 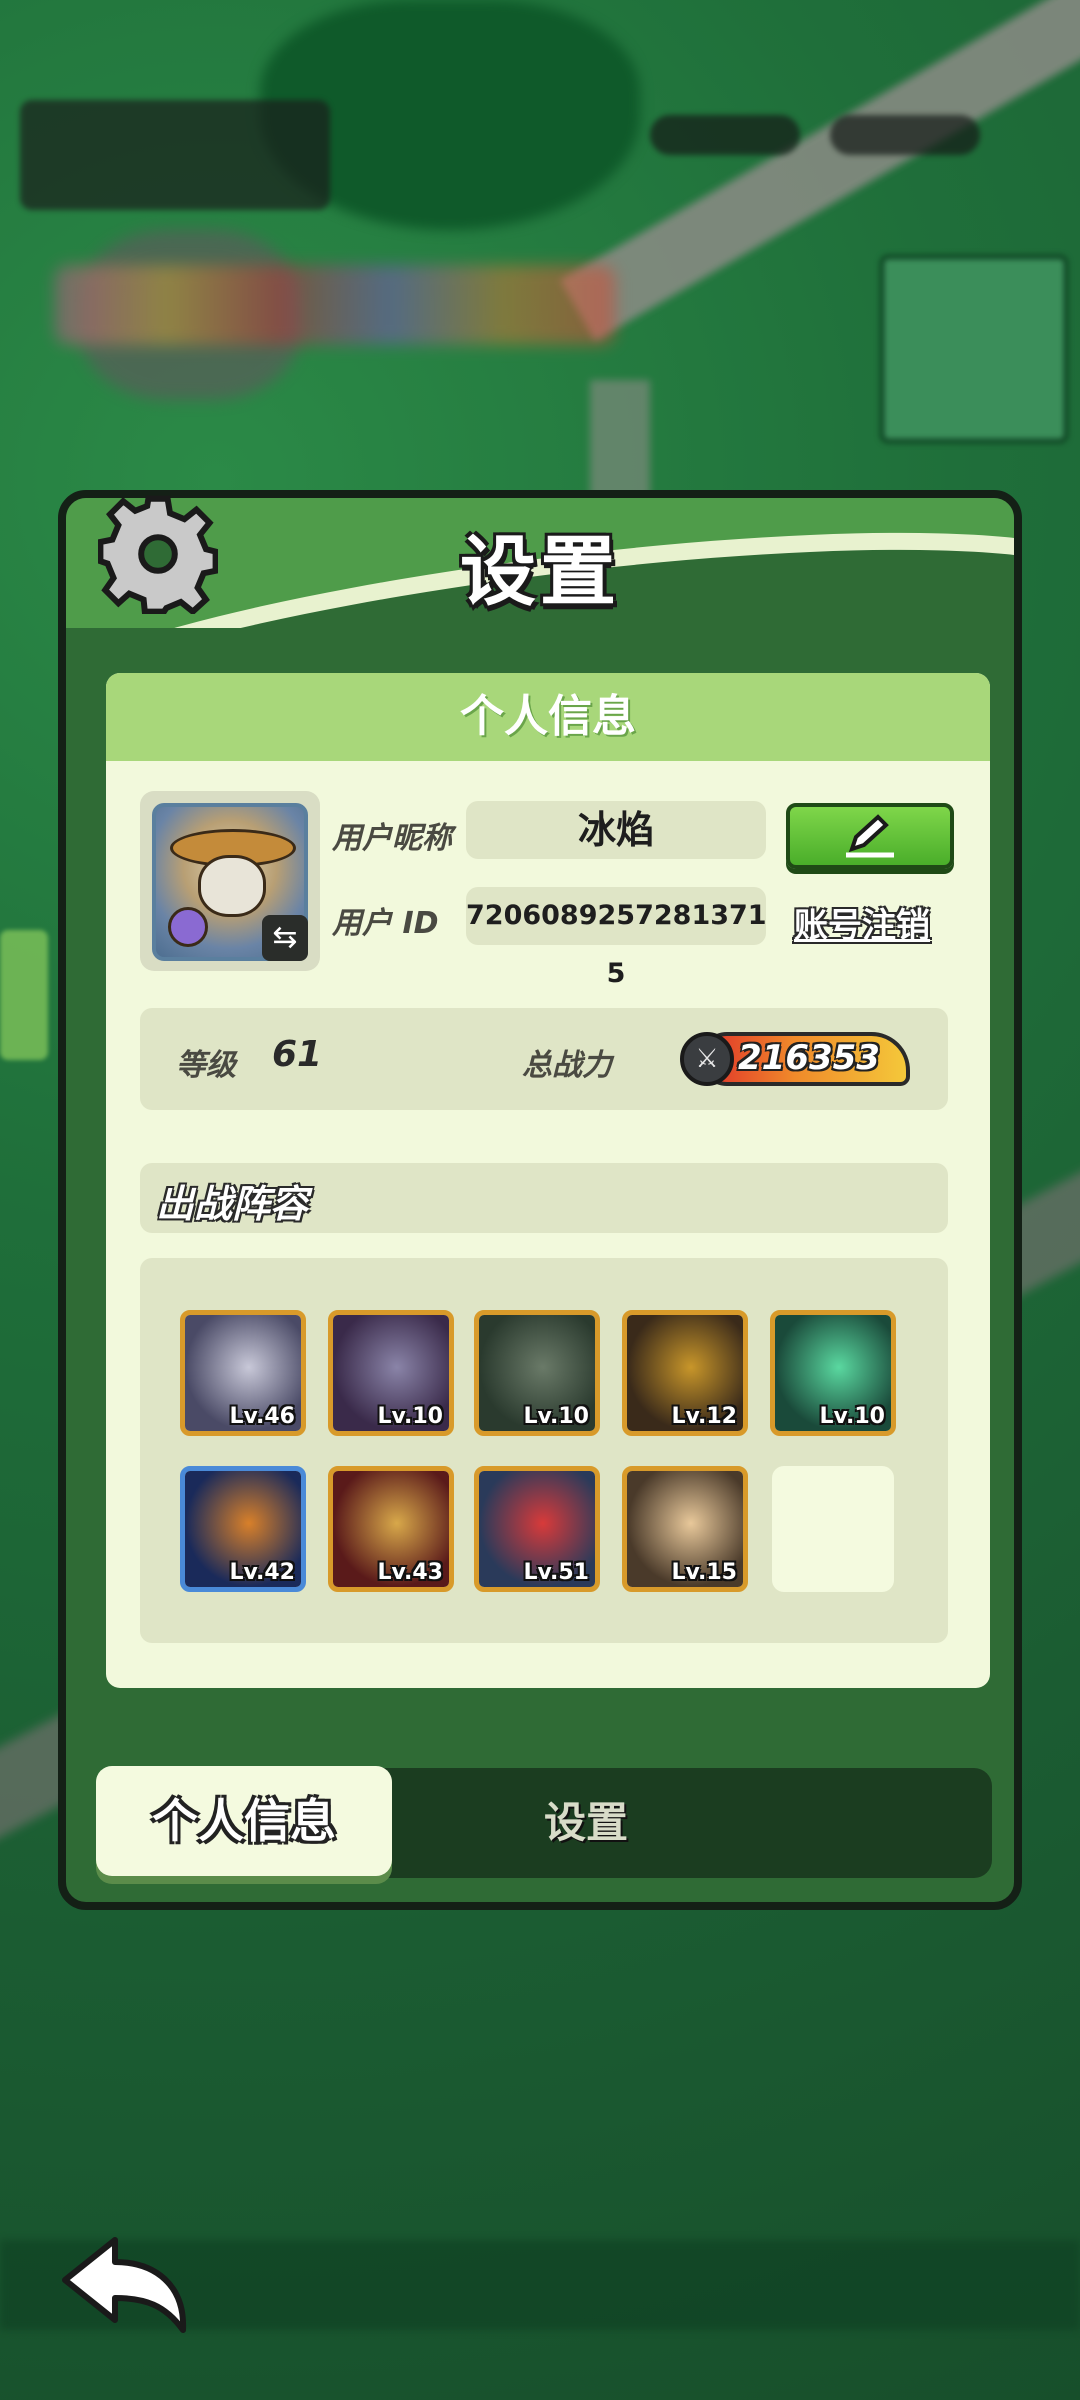 What do you see at coordinates (244, 1821) in the screenshot?
I see `tab-personal-info: 个人信息` at bounding box center [244, 1821].